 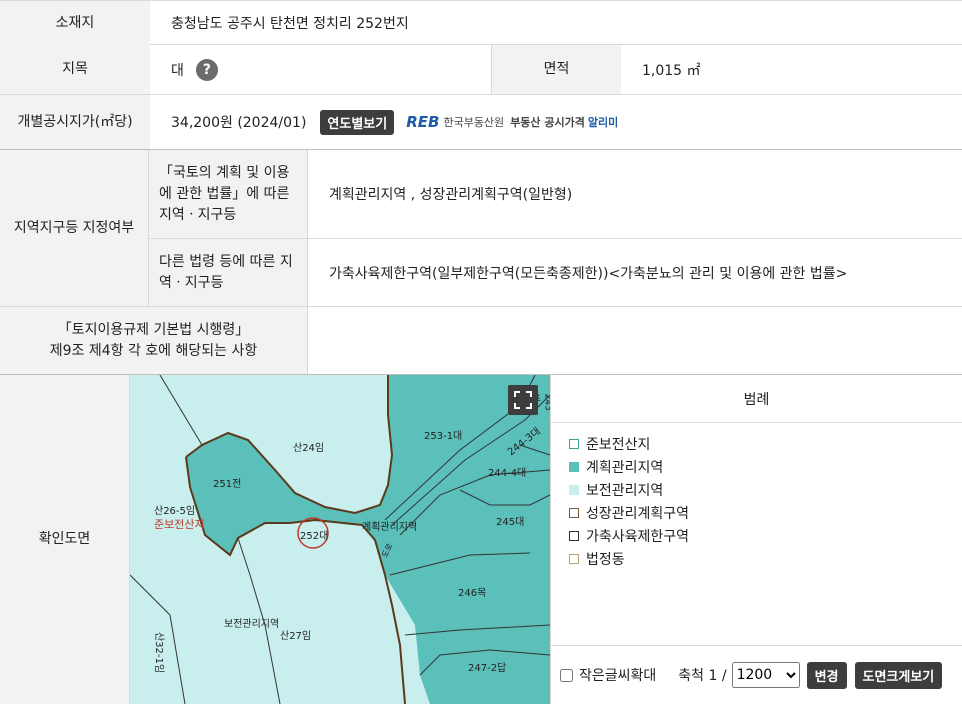 I want to click on legend-item: 법정동, so click(x=629, y=558).